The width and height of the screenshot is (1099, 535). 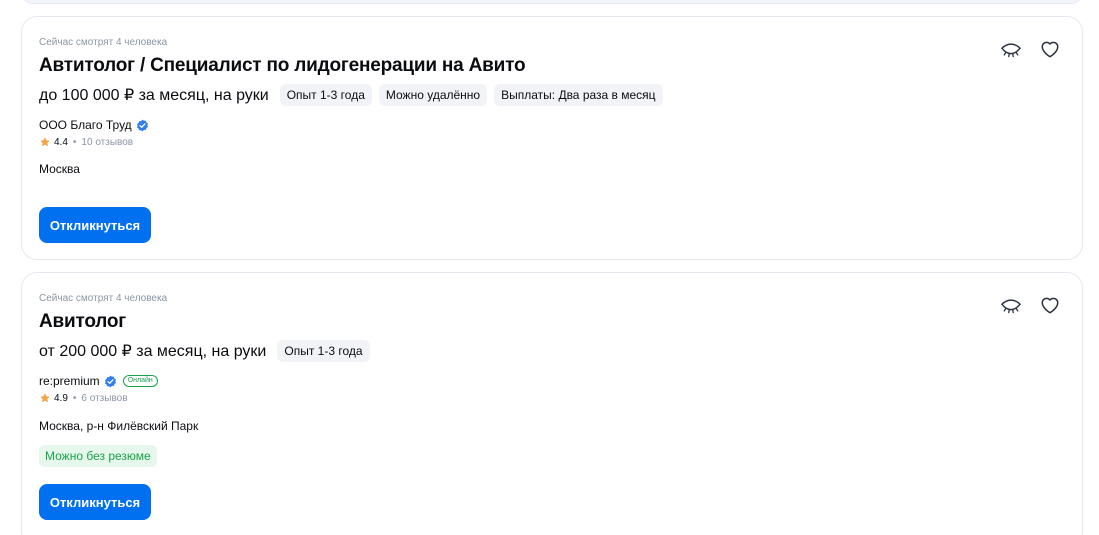 What do you see at coordinates (153, 351) in the screenshot?
I see `salary: от 200 000 ₽ за месяц, на руки` at bounding box center [153, 351].